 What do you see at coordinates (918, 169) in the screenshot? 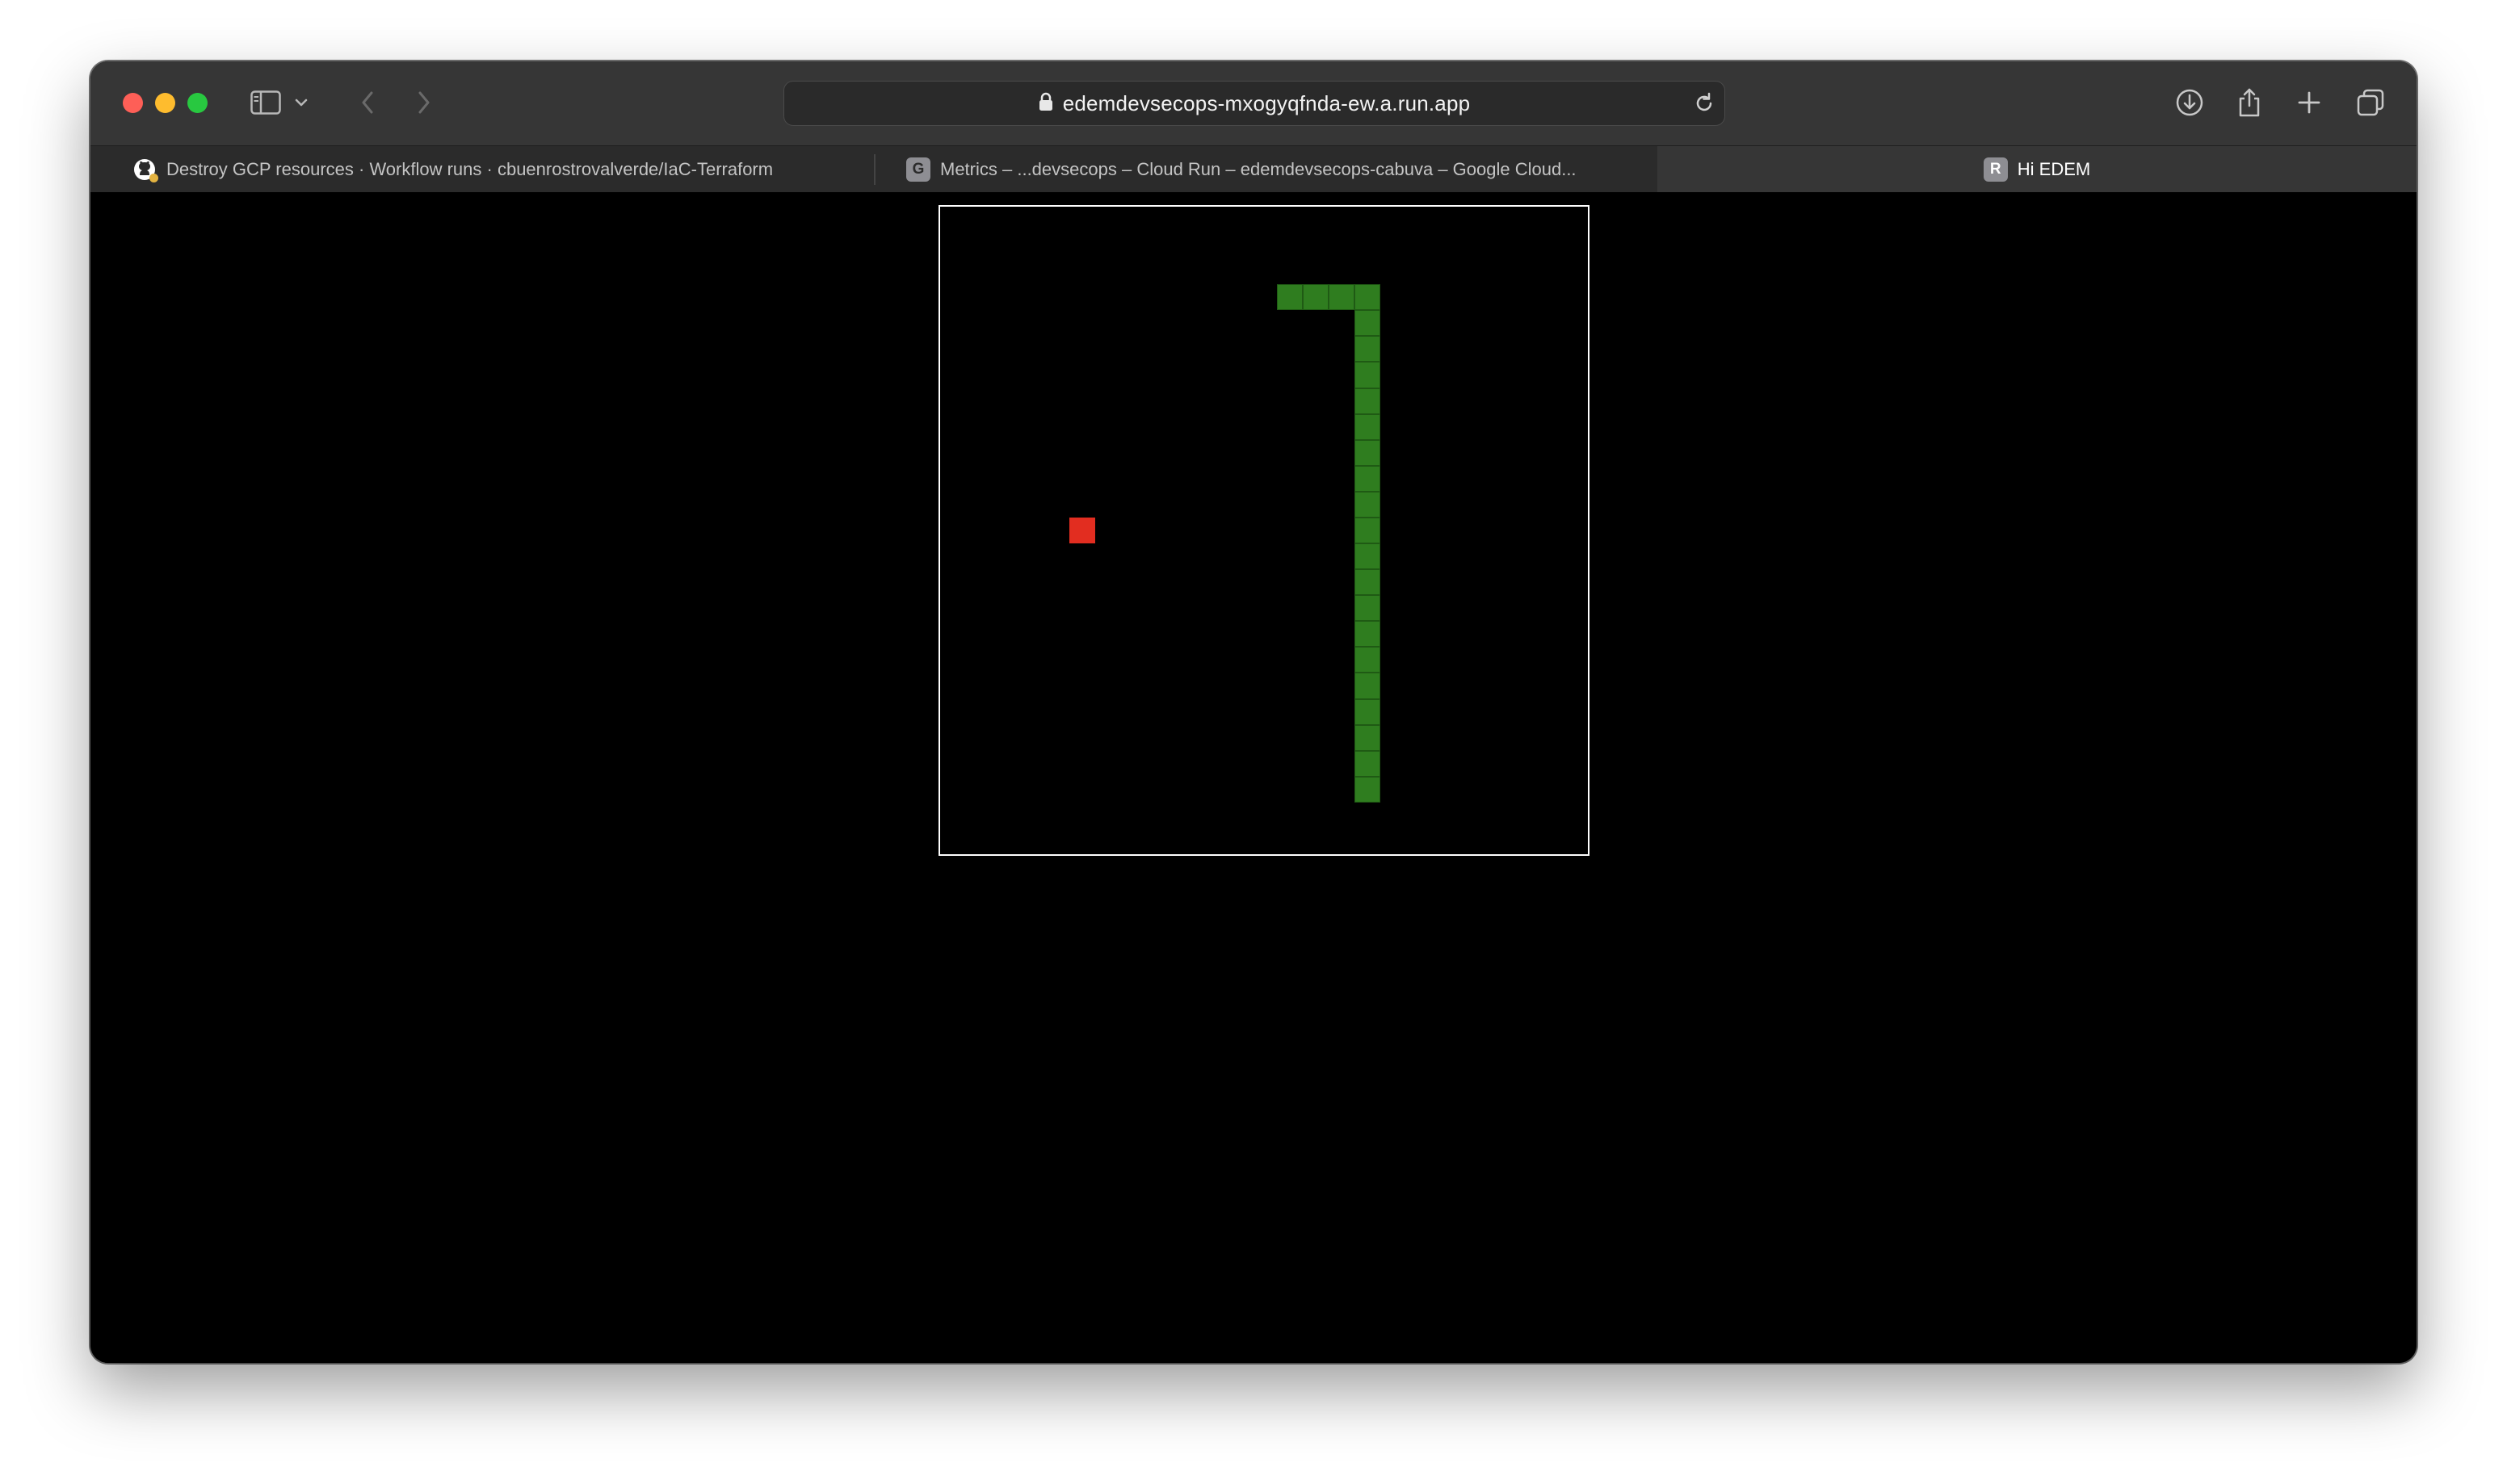
I see `google-cloud-favicon-icon: G` at bounding box center [918, 169].